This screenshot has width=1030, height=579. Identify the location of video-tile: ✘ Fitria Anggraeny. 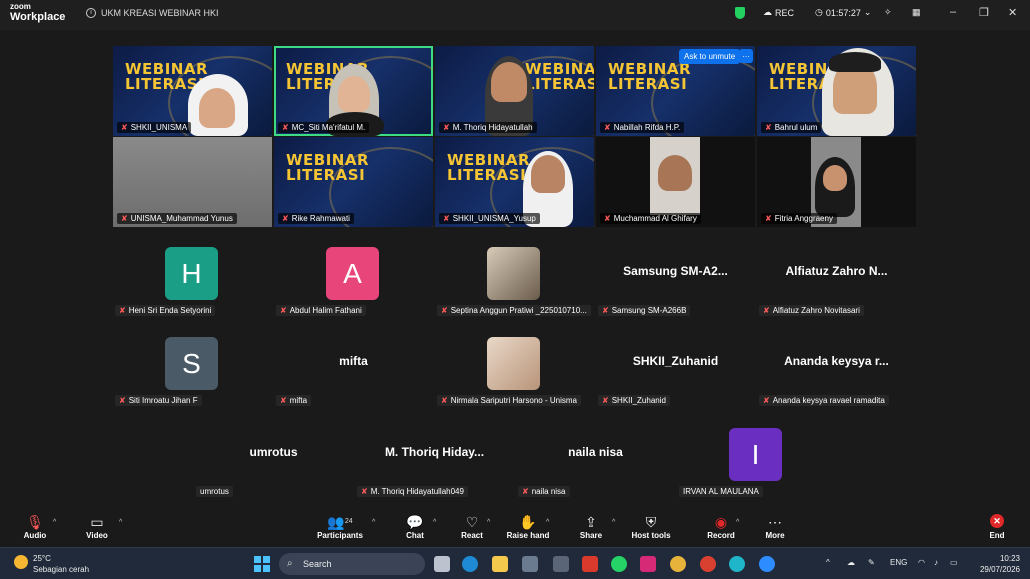
(836, 182).